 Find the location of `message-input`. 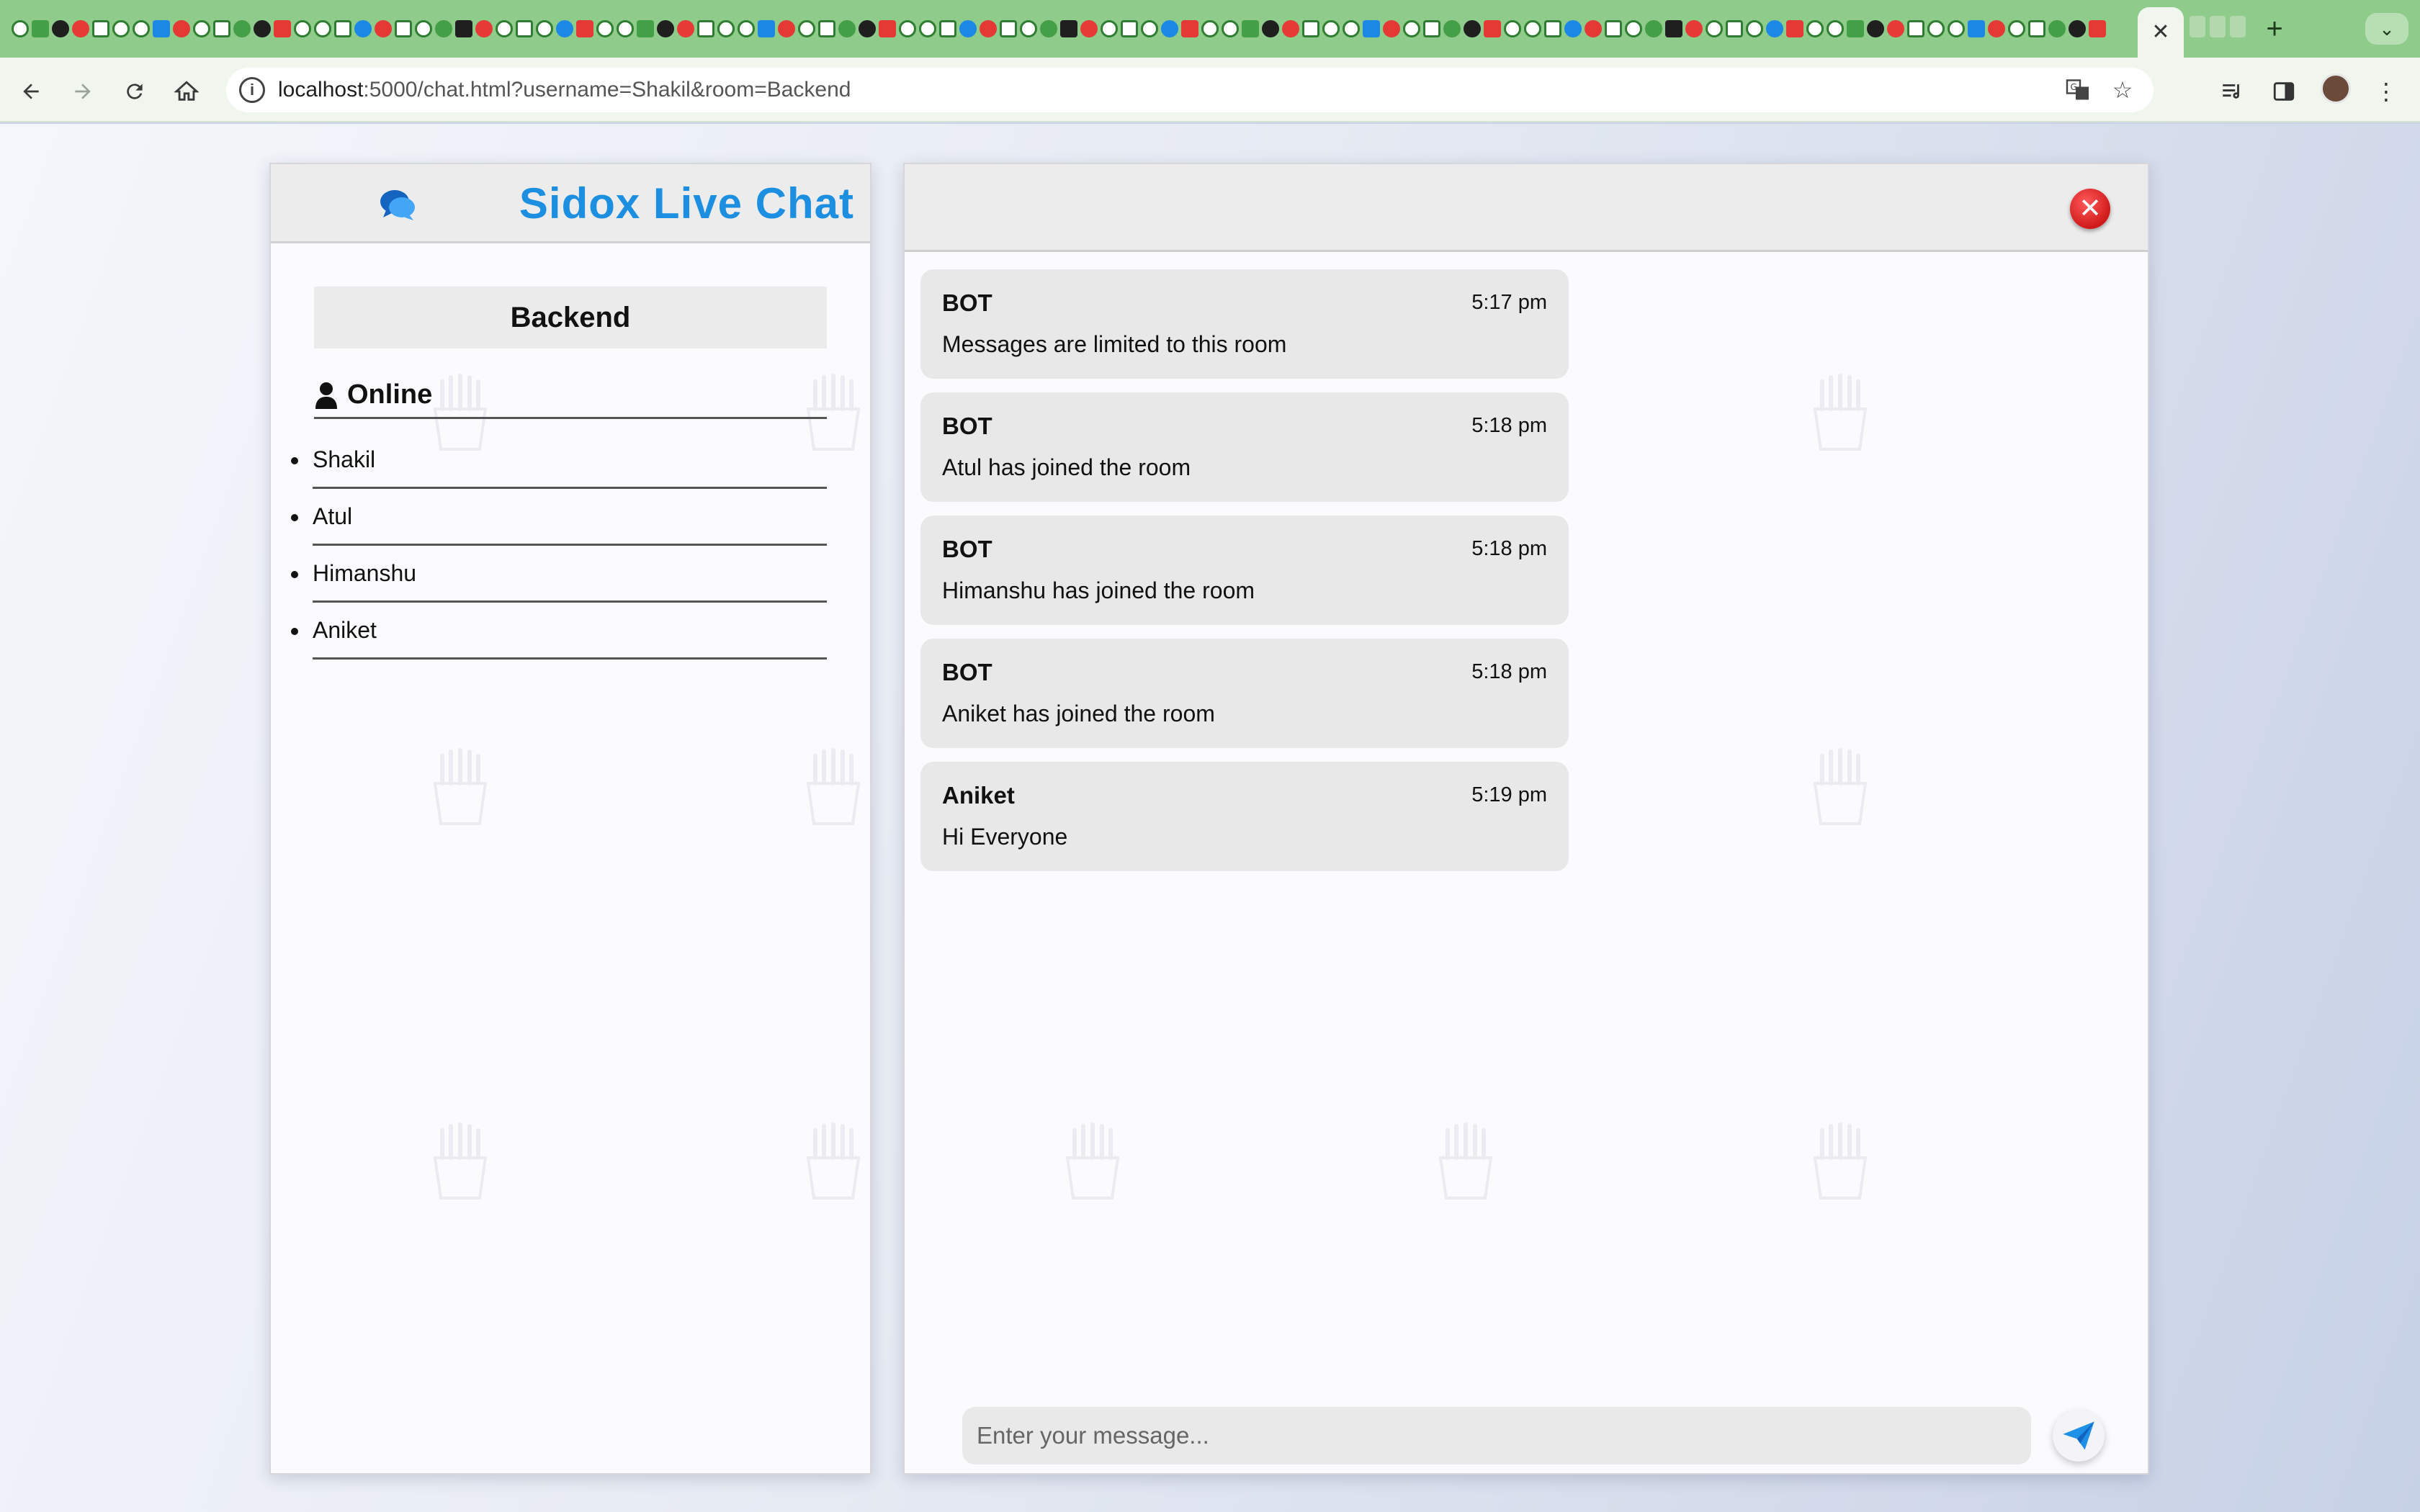

message-input is located at coordinates (1496, 1435).